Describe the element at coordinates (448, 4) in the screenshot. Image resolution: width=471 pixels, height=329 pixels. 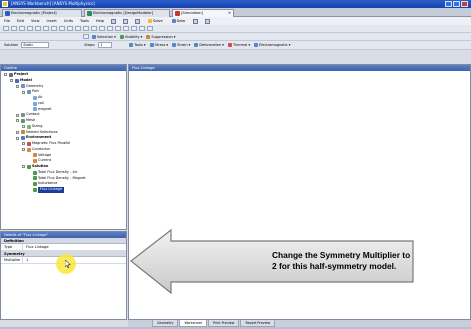
I see `minimize-button` at that location.